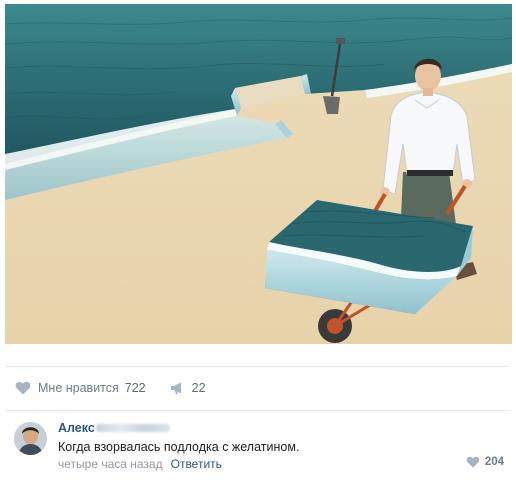  What do you see at coordinates (30, 438) in the screenshot?
I see `avatar` at bounding box center [30, 438].